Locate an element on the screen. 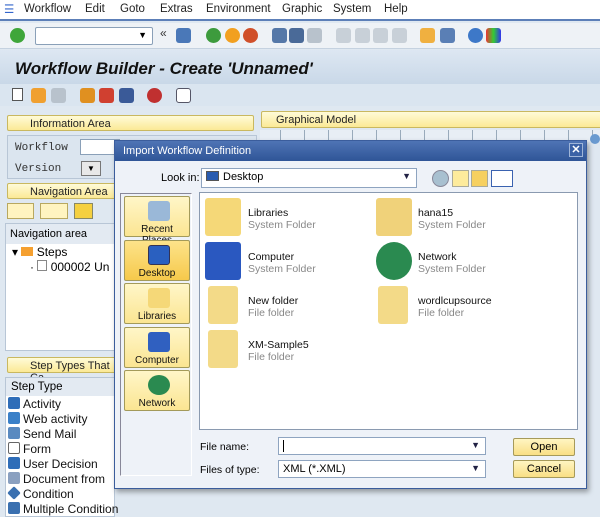  menu-help: Help is located at coordinates (396, 9).